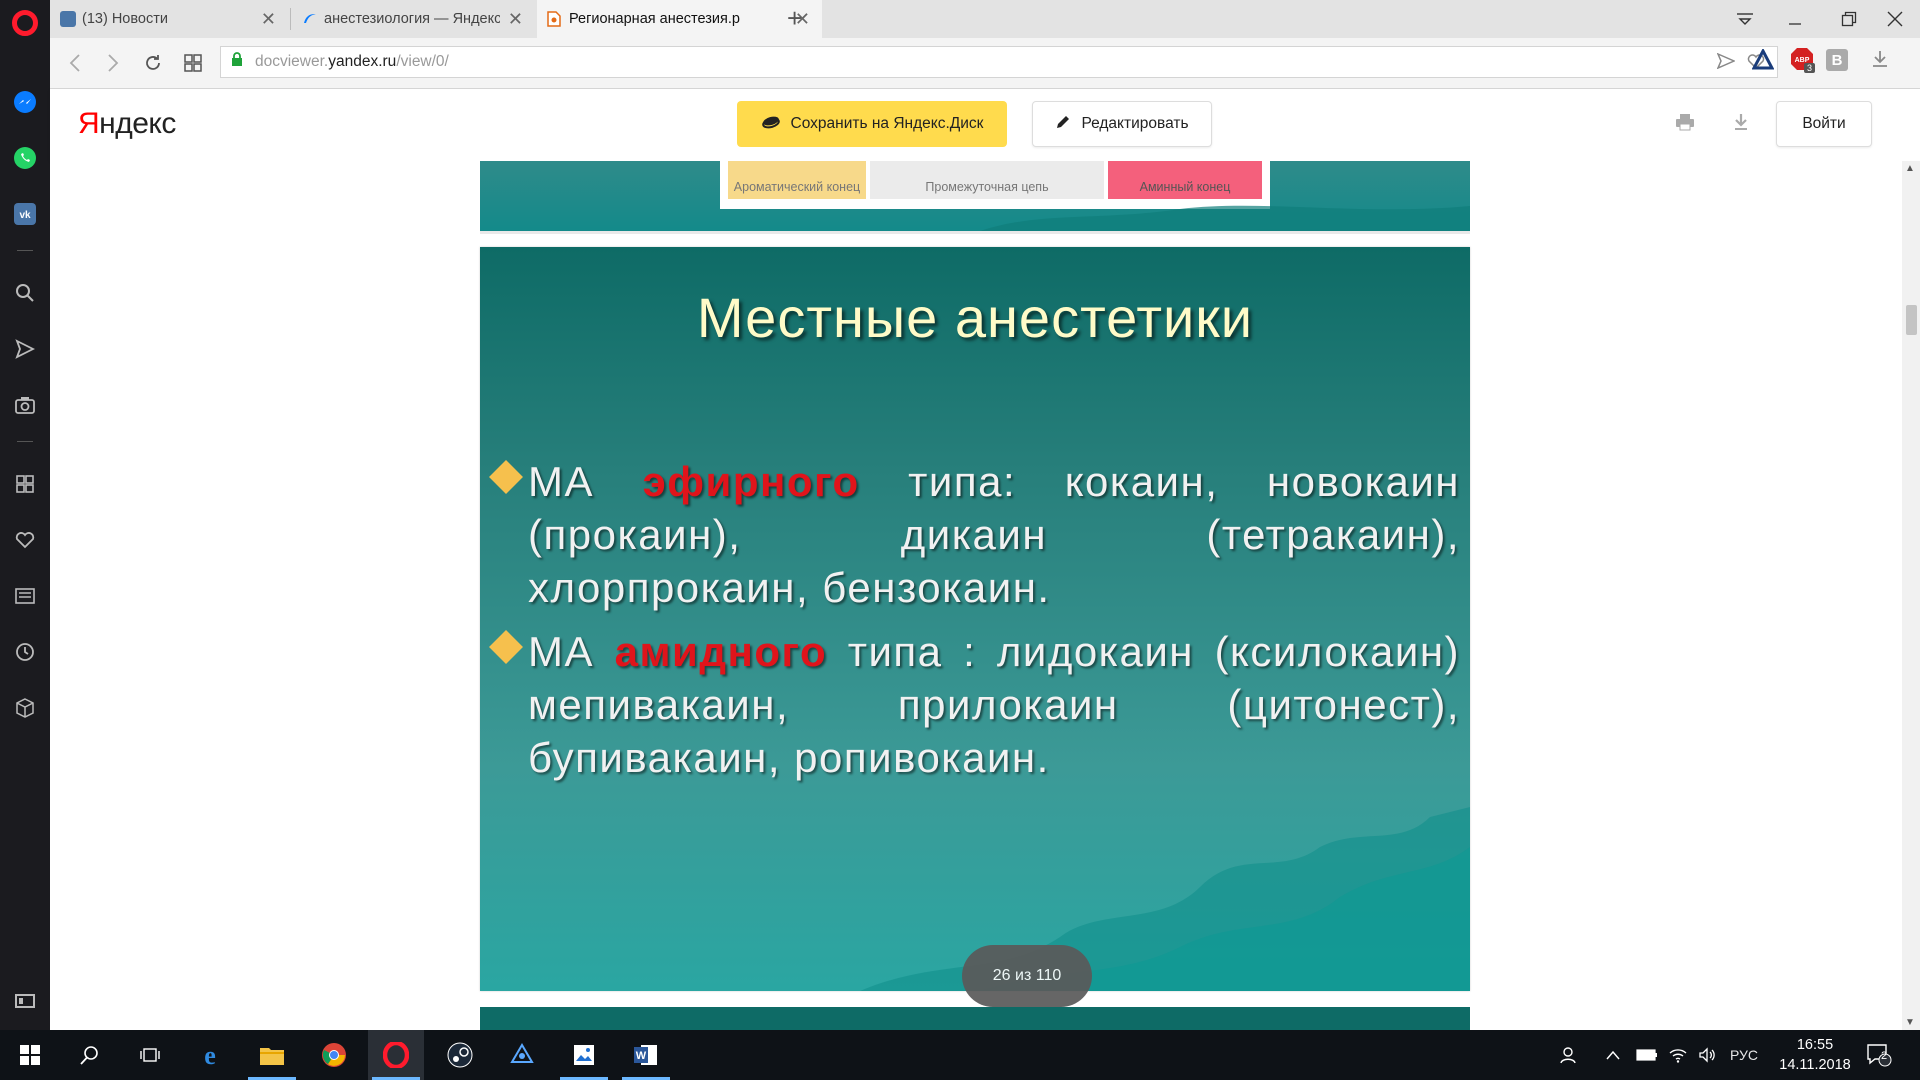 This screenshot has height=1080, width=1920. Describe the element at coordinates (1804, 61) in the screenshot. I see `adblock-extension-icon: ABP 3` at that location.